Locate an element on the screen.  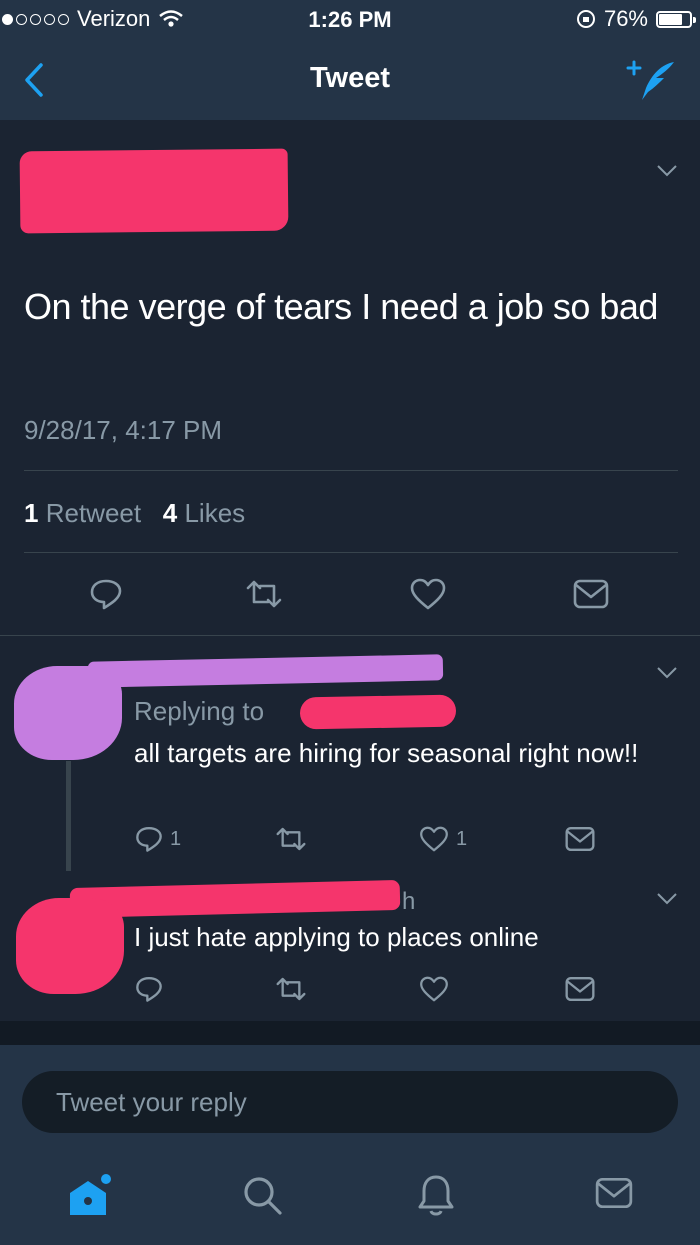
page-title: Tweet is located at coordinates (350, 78).